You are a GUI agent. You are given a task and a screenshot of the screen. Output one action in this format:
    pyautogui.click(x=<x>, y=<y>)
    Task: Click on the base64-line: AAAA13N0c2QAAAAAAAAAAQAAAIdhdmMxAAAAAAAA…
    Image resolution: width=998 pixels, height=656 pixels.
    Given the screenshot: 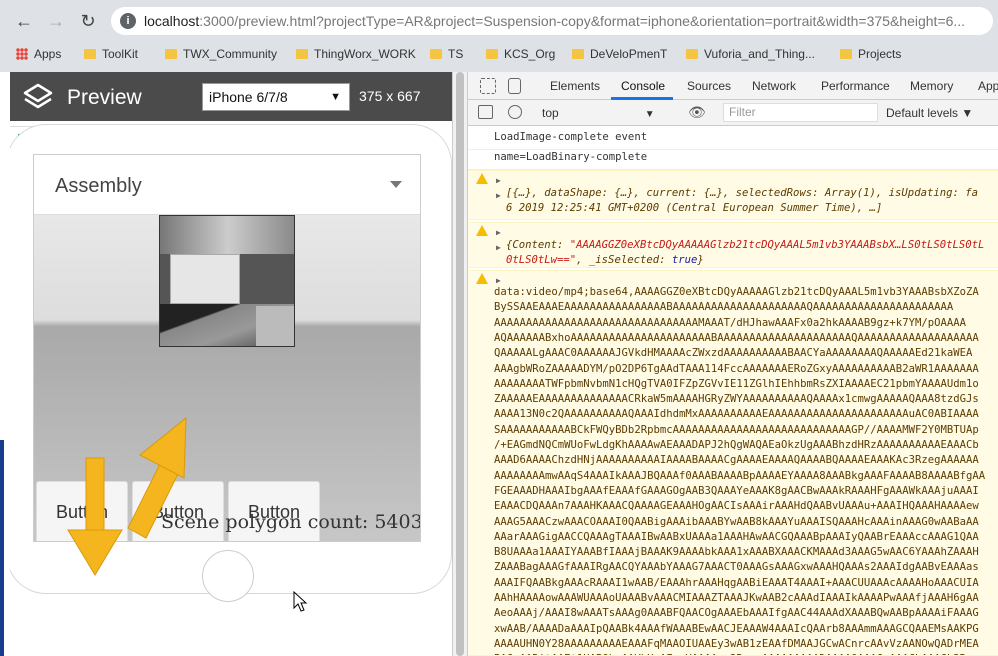 What is the action you would take?
    pyautogui.click(x=736, y=414)
    